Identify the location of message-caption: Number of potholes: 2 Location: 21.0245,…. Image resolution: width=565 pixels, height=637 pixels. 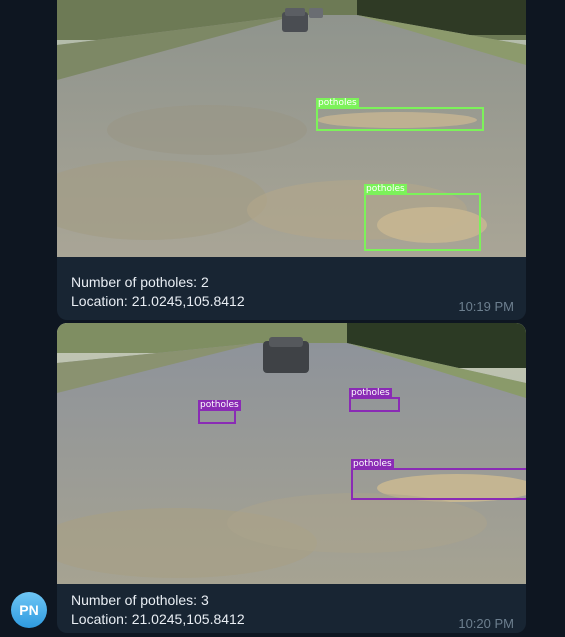
(158, 292).